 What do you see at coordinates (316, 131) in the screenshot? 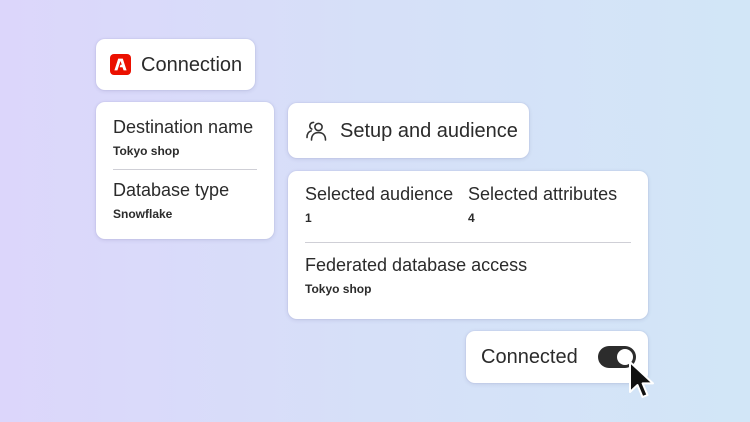
I see `people-icon` at bounding box center [316, 131].